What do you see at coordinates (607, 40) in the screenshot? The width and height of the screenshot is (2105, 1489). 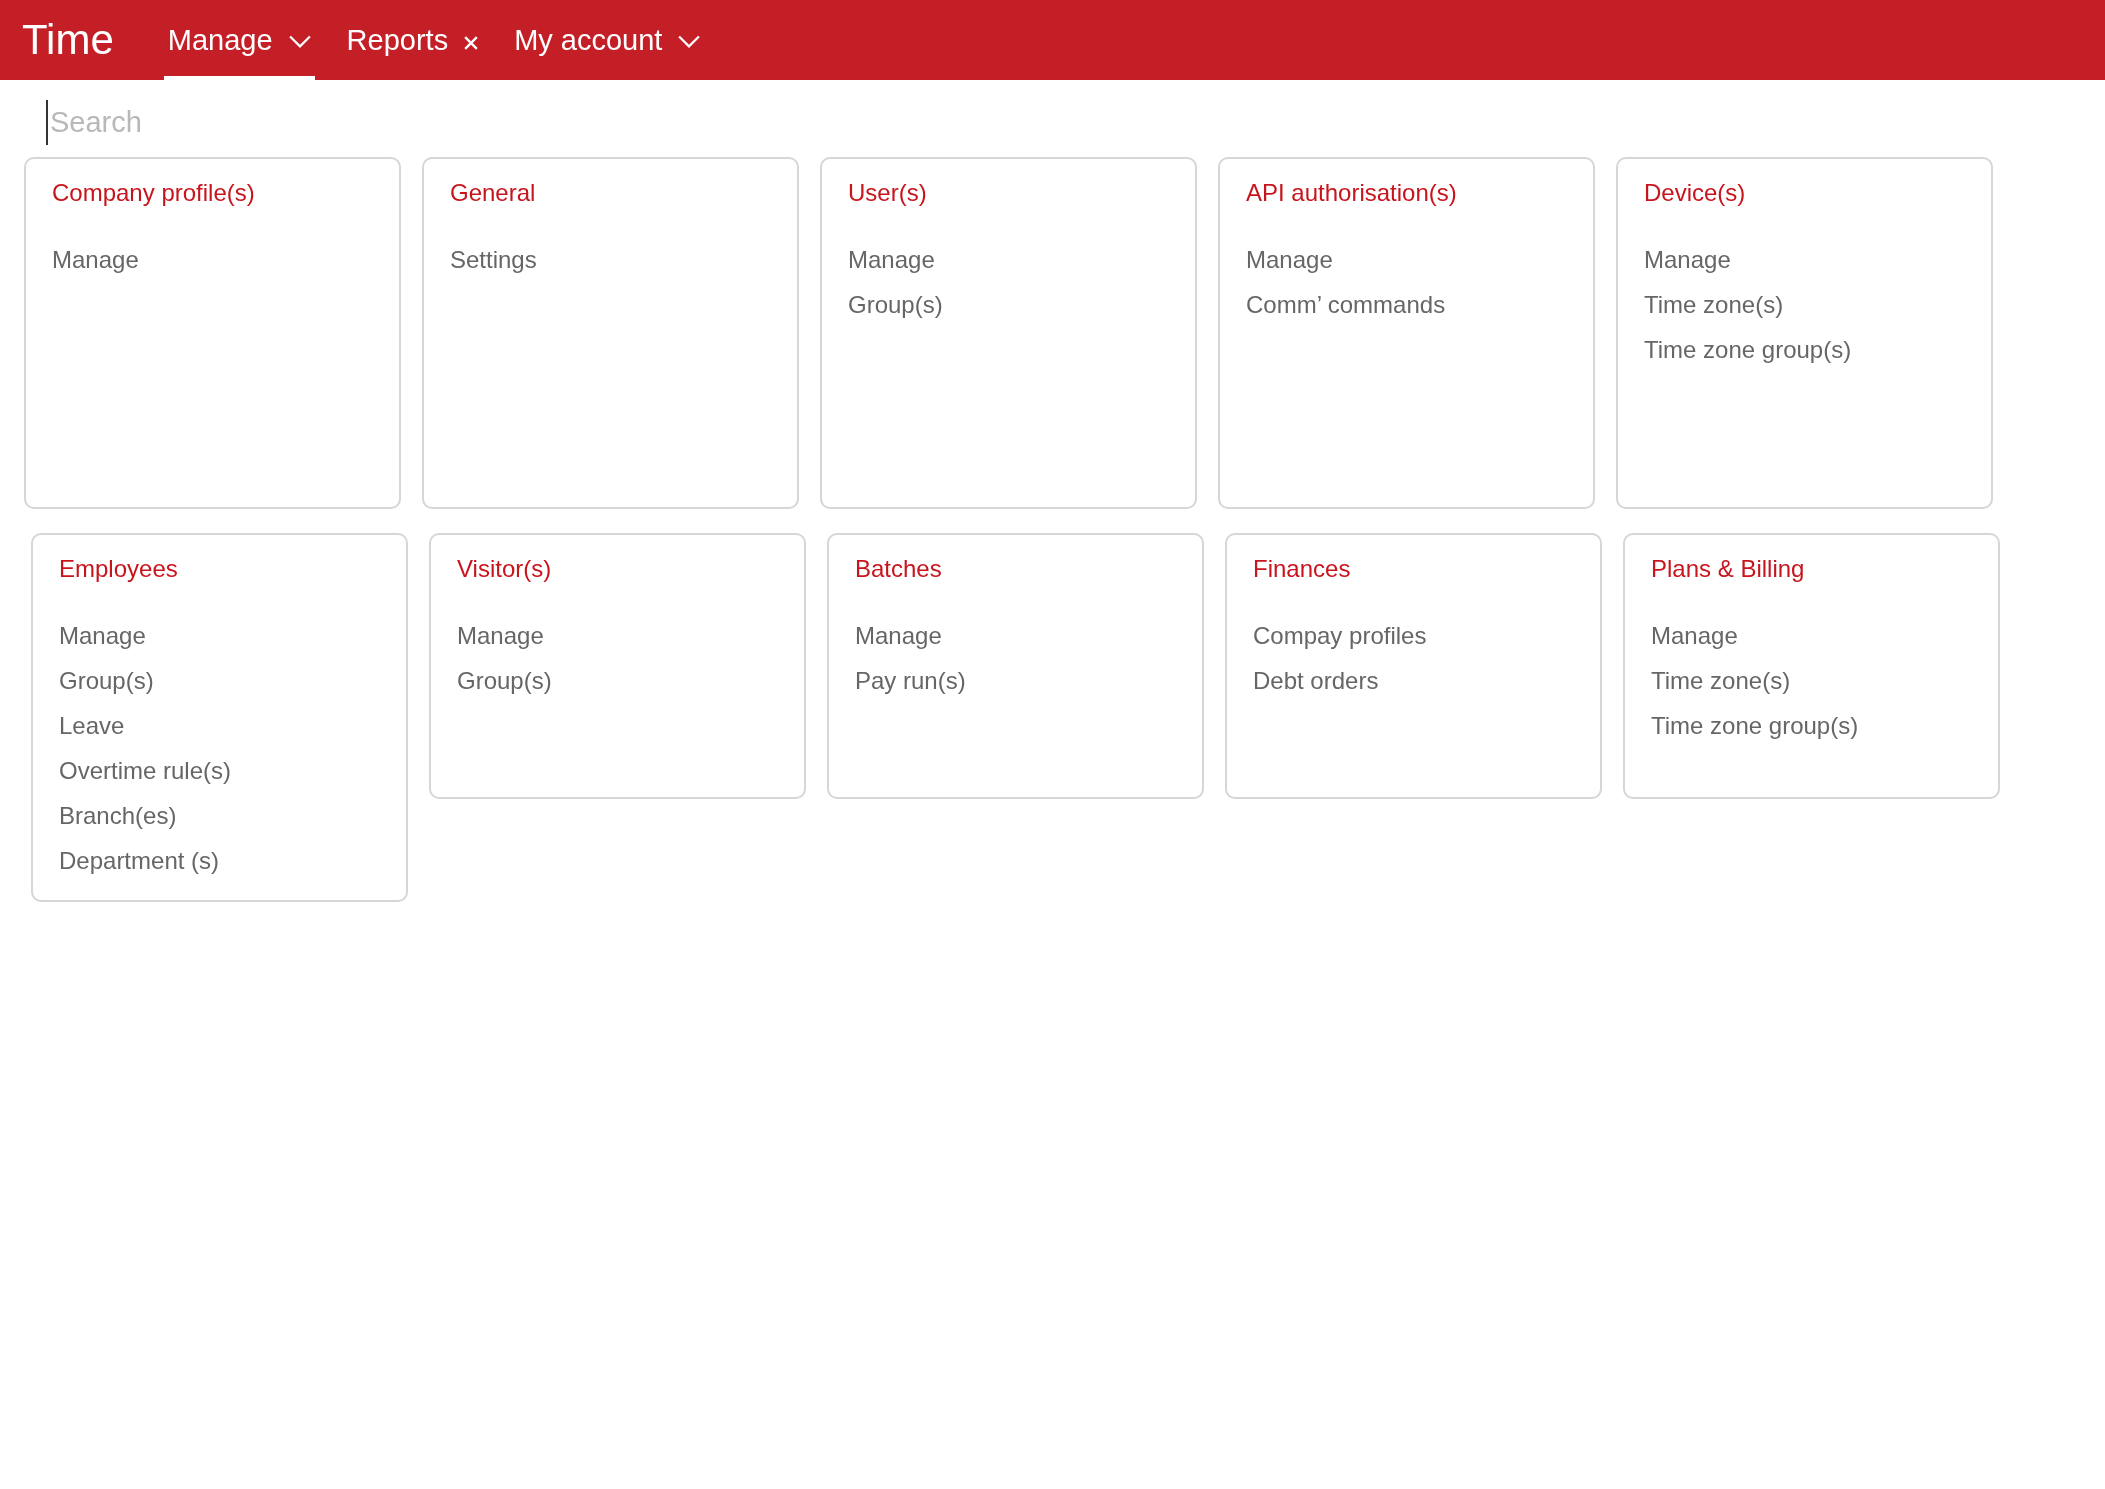 I see `nav-tab: My account` at bounding box center [607, 40].